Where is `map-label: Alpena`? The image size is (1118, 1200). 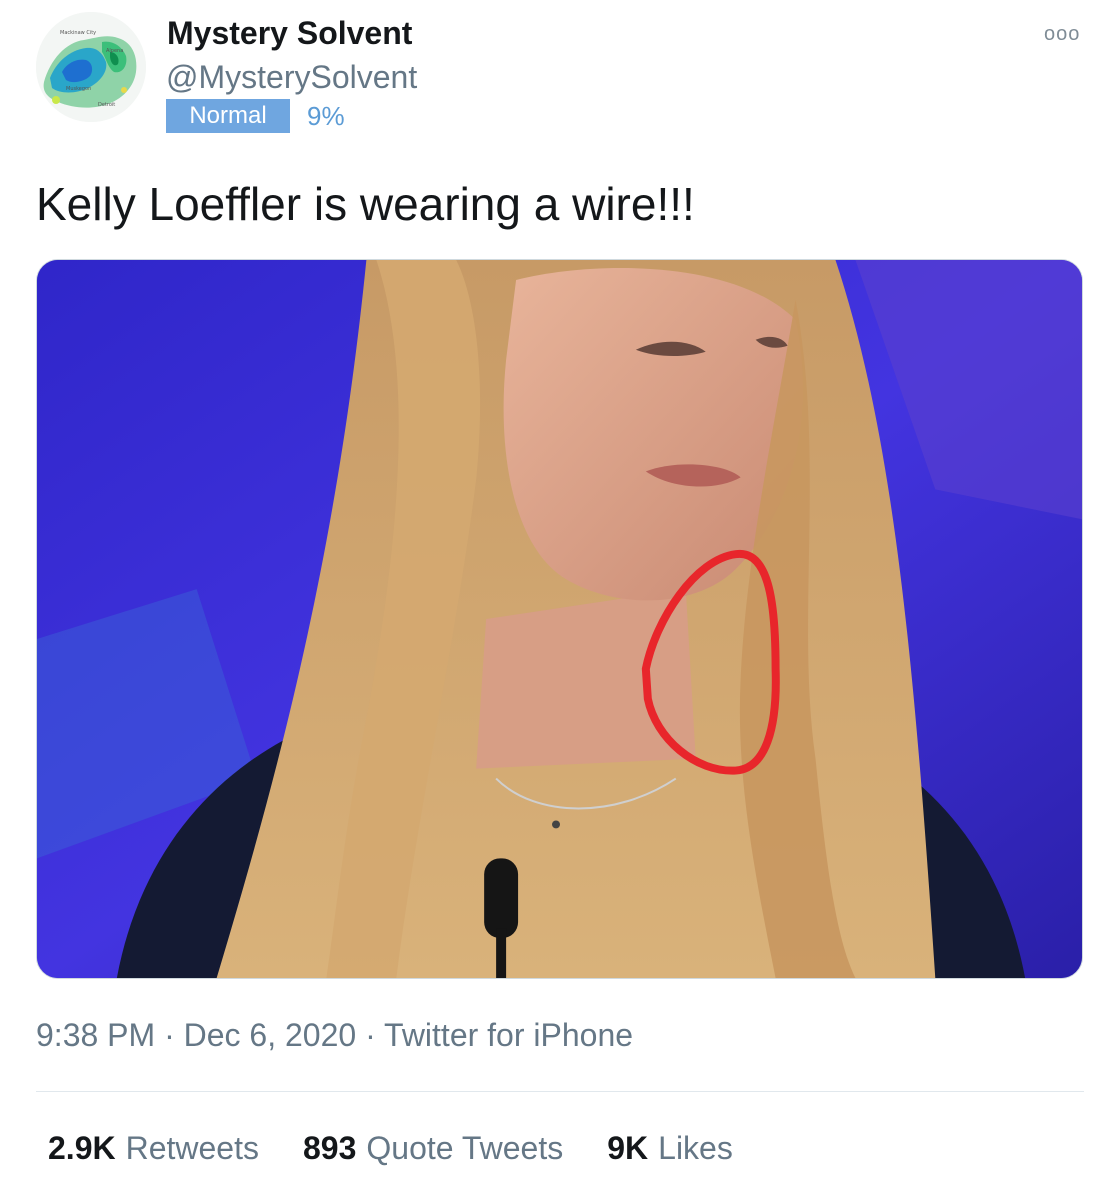
map-label: Alpena is located at coordinates (114, 51).